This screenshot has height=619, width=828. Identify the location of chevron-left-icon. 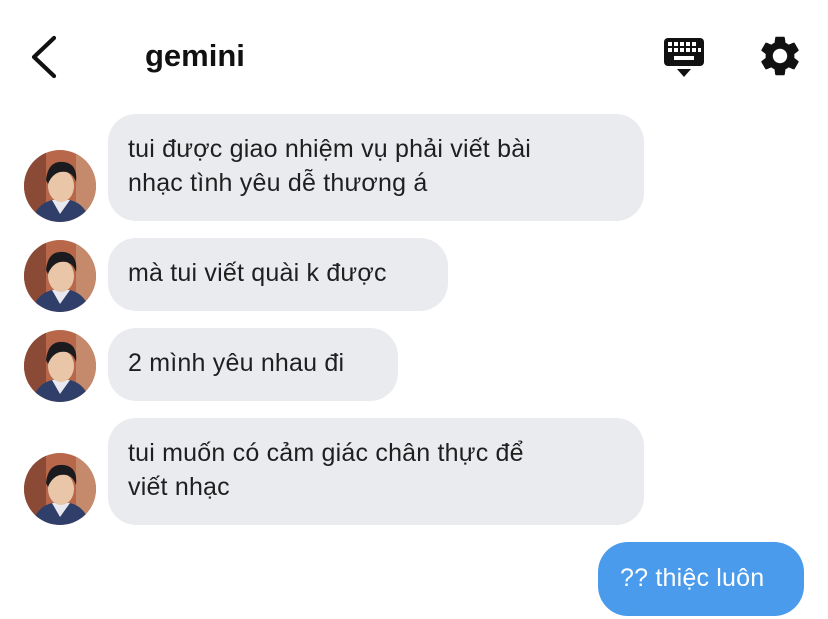
(44, 57).